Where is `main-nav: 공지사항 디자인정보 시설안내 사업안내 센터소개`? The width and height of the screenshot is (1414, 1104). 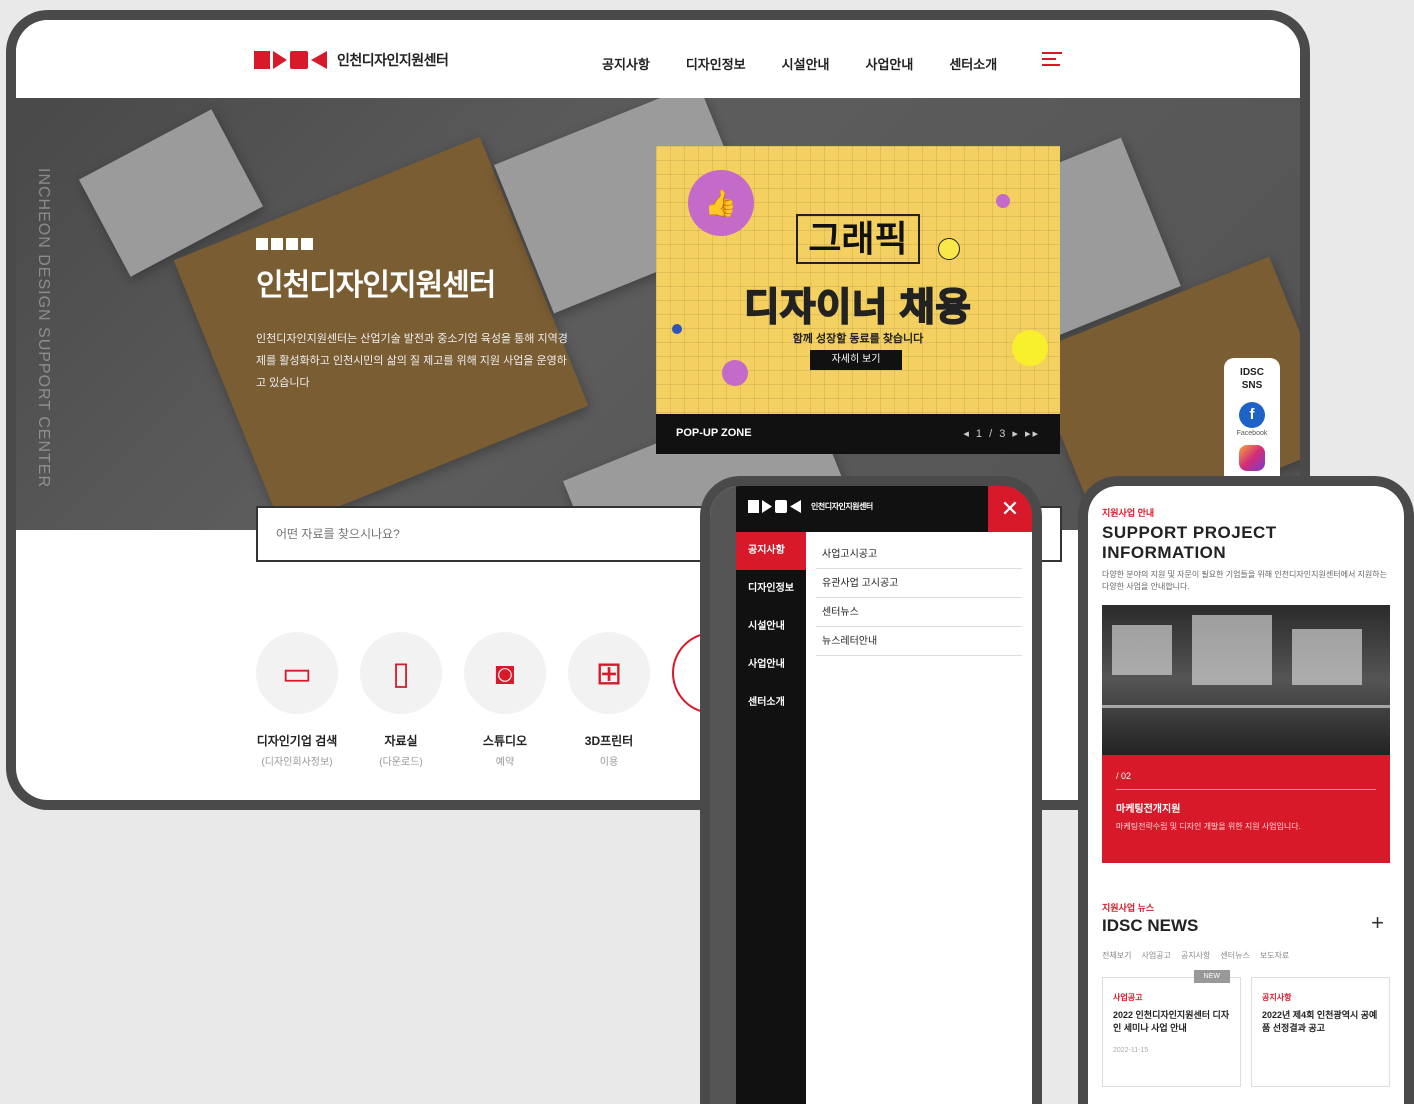 main-nav: 공지사항 디자인정보 시설안내 사업안내 센터소개 is located at coordinates (799, 63).